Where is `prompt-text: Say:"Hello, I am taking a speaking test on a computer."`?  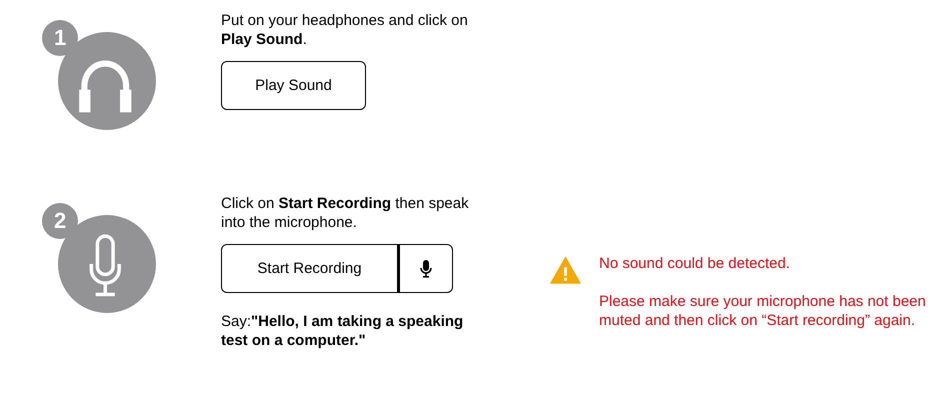 prompt-text: Say:"Hello, I am taking a speaking test on a computer." is located at coordinates (342, 331).